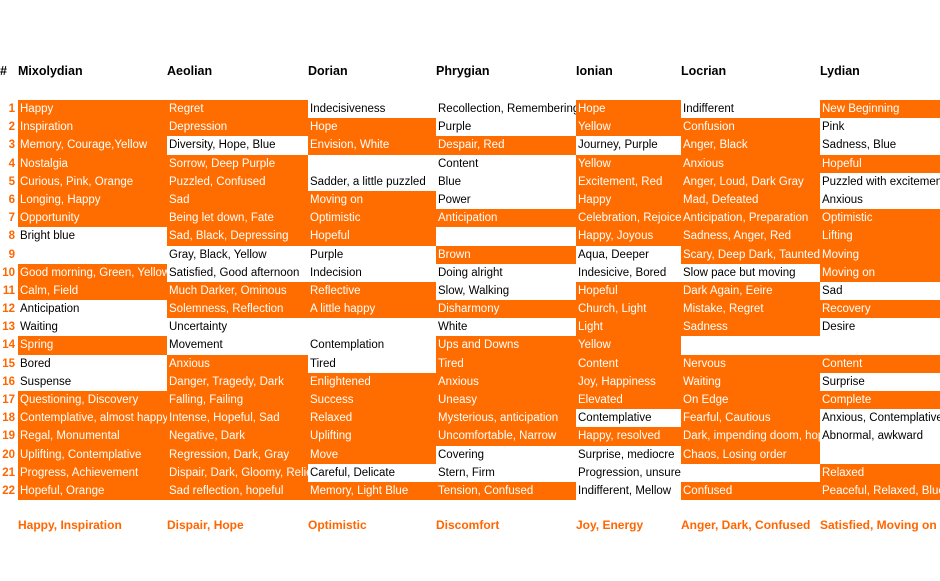  What do you see at coordinates (628, 163) in the screenshot?
I see `cell-ionian-4: Yellow` at bounding box center [628, 163].